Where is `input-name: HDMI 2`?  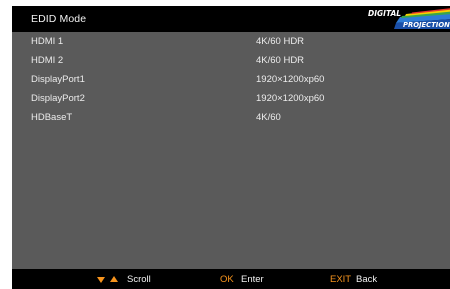
input-name: HDMI 2 is located at coordinates (47, 60).